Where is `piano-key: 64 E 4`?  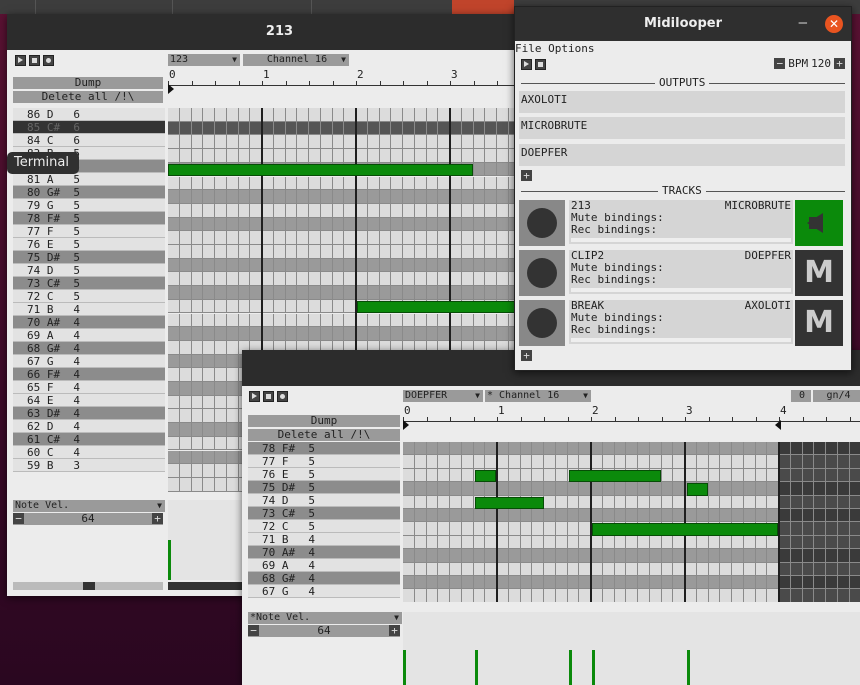
piano-key: 64 E 4 is located at coordinates (89, 400).